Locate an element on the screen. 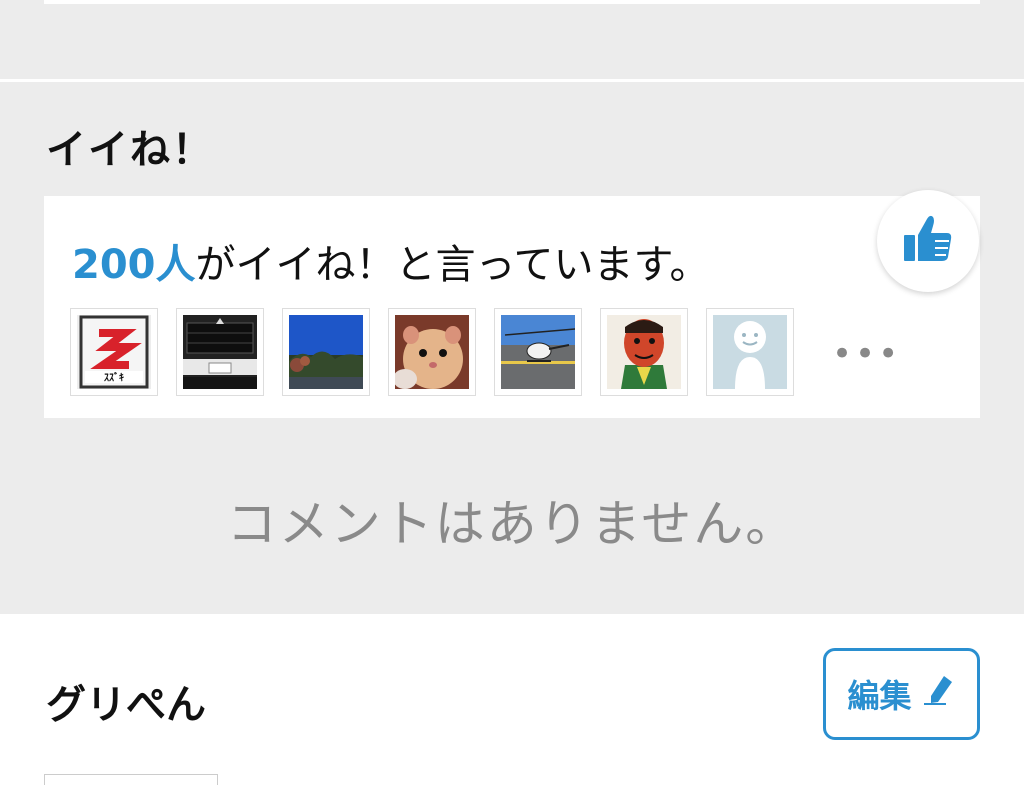  pencil-icon is located at coordinates (939, 694).